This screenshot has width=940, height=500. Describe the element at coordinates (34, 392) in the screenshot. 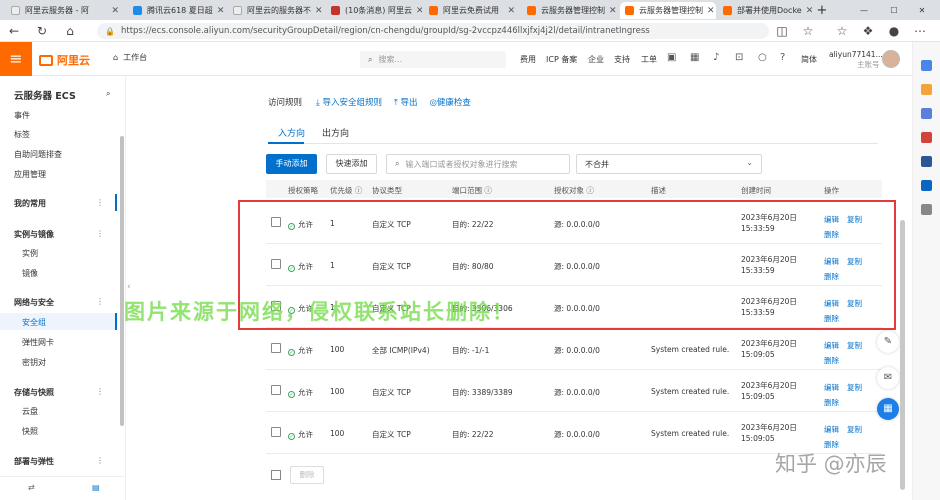

I see `sidebar-group-storage: 存储与快照` at that location.